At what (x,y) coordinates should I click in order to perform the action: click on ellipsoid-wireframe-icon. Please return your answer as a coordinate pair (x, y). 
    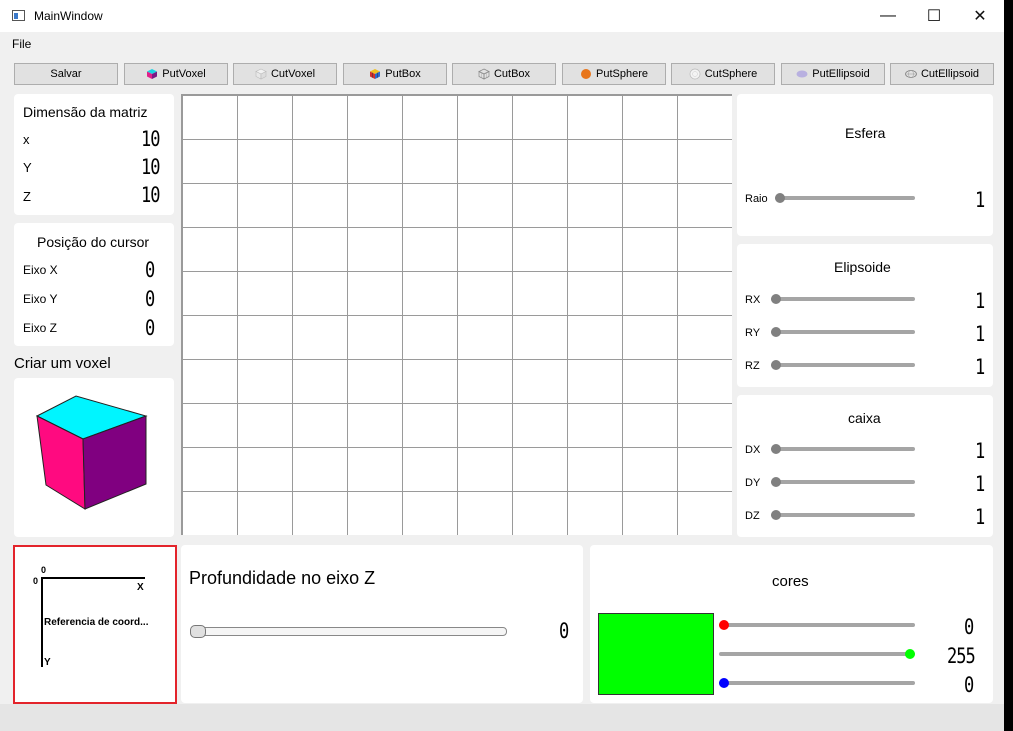
    Looking at the image, I should click on (911, 74).